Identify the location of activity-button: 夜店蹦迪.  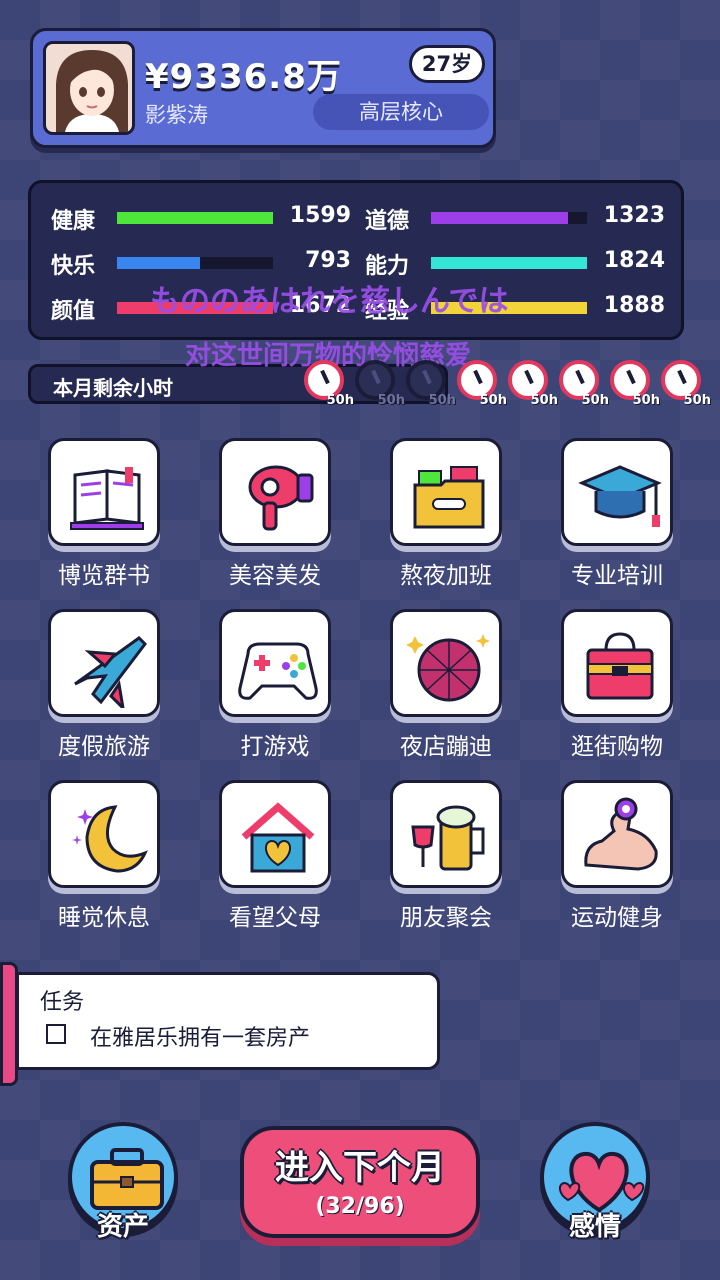
(452, 689).